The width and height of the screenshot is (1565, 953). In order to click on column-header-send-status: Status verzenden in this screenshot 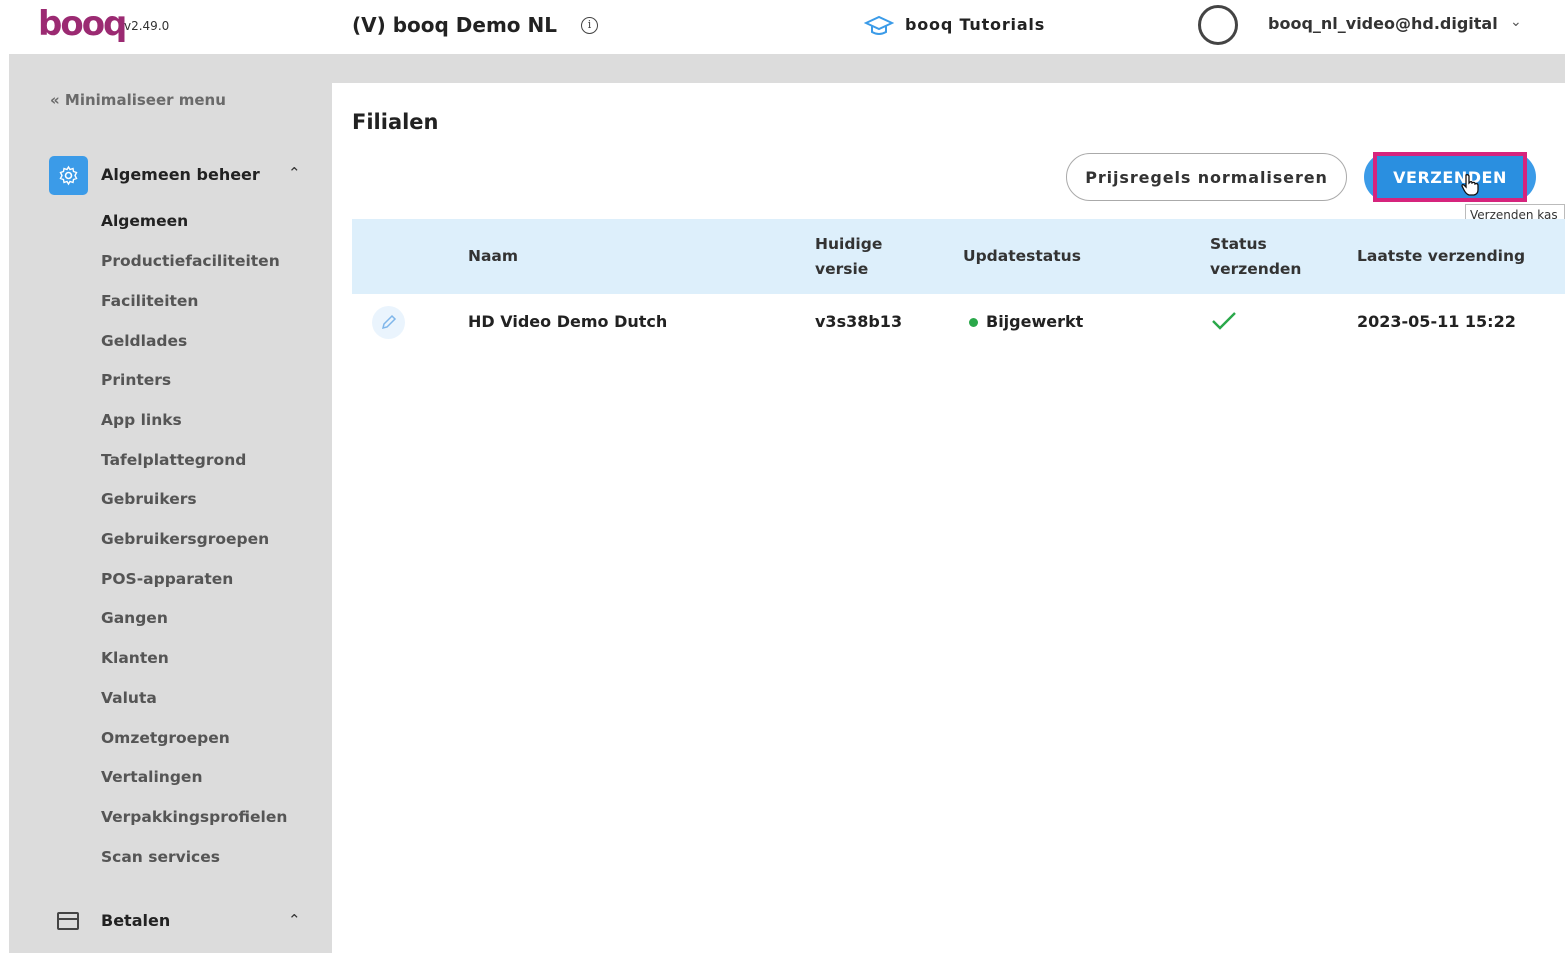, I will do `click(1255, 257)`.